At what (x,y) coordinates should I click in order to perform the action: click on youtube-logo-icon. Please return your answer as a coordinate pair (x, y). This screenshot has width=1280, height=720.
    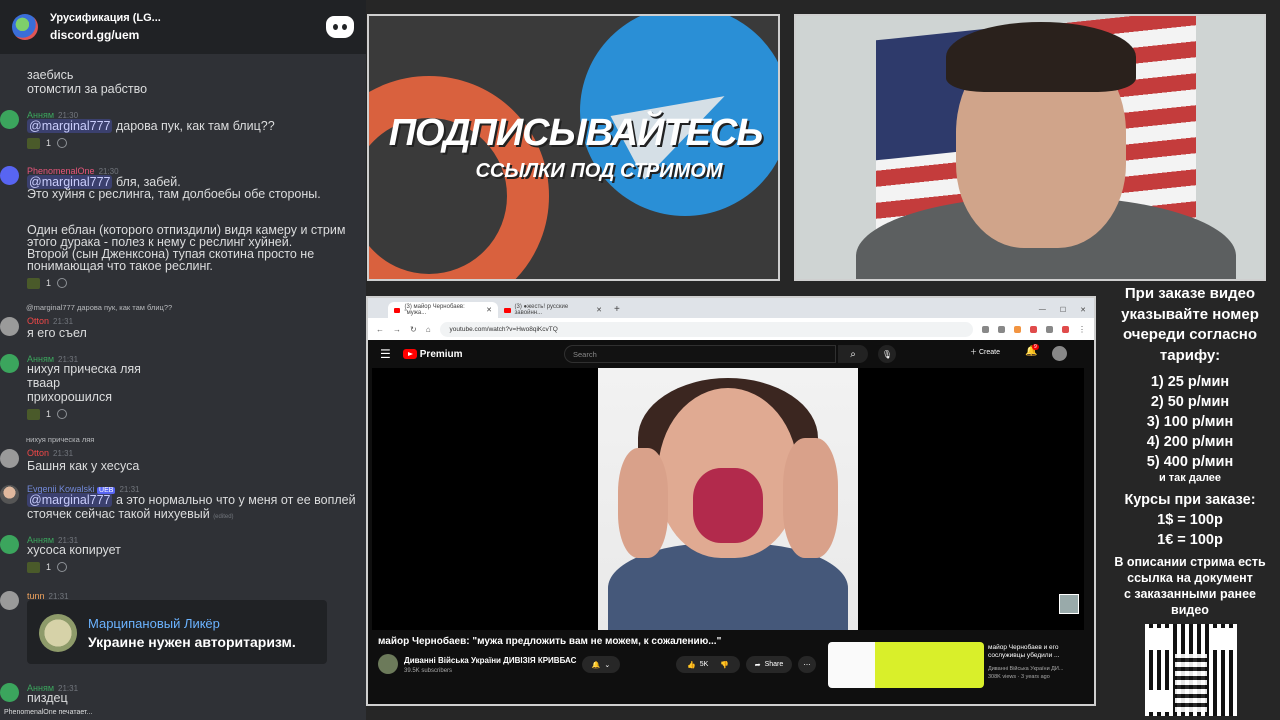
    Looking at the image, I should click on (409, 354).